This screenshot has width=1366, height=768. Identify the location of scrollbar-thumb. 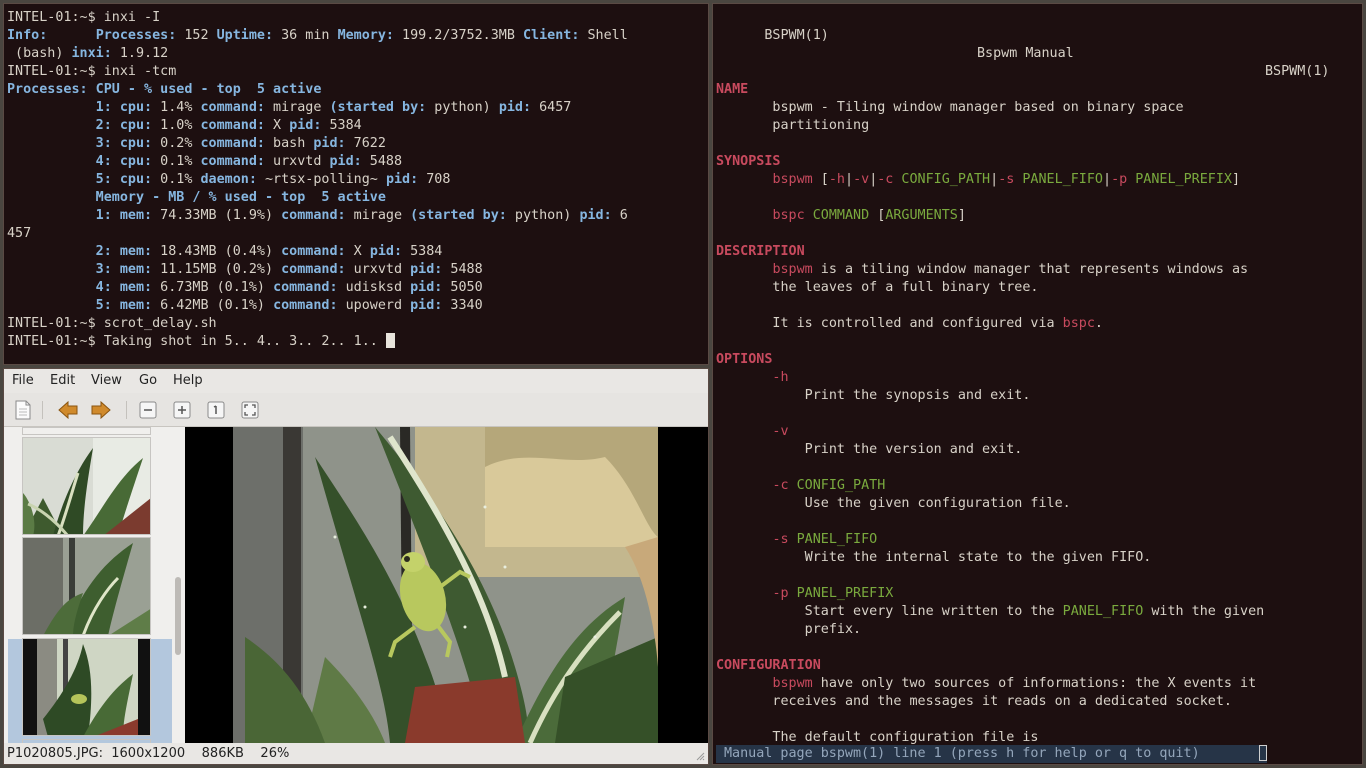
(178, 616).